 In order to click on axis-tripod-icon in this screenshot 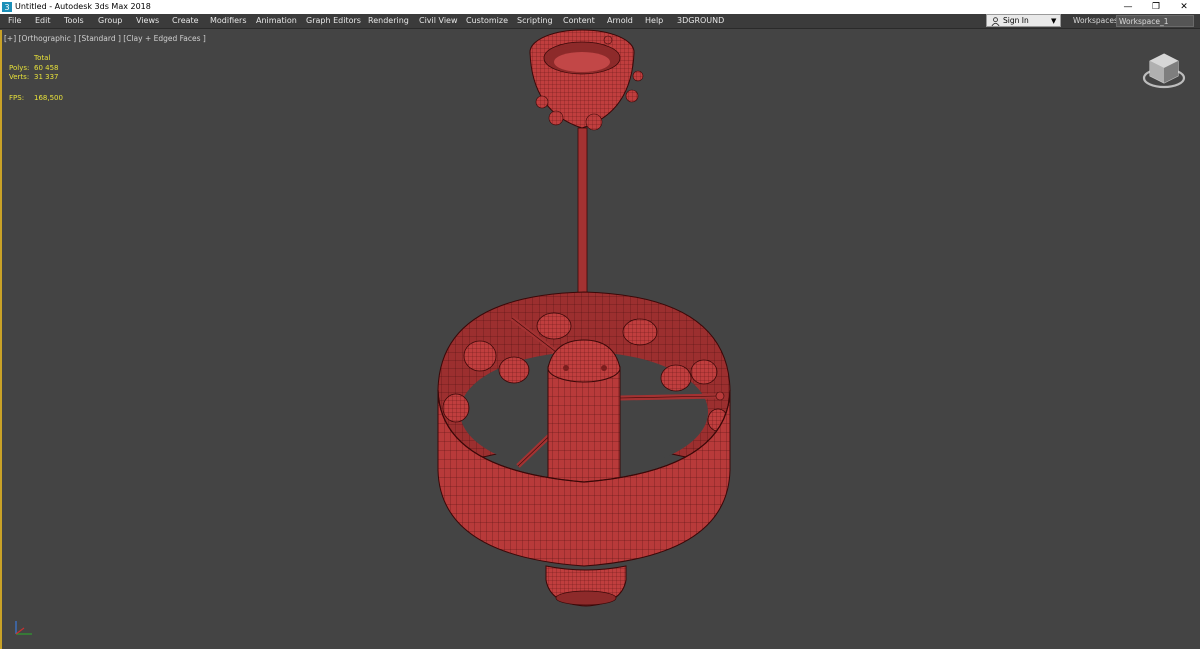, I will do `click(23, 628)`.